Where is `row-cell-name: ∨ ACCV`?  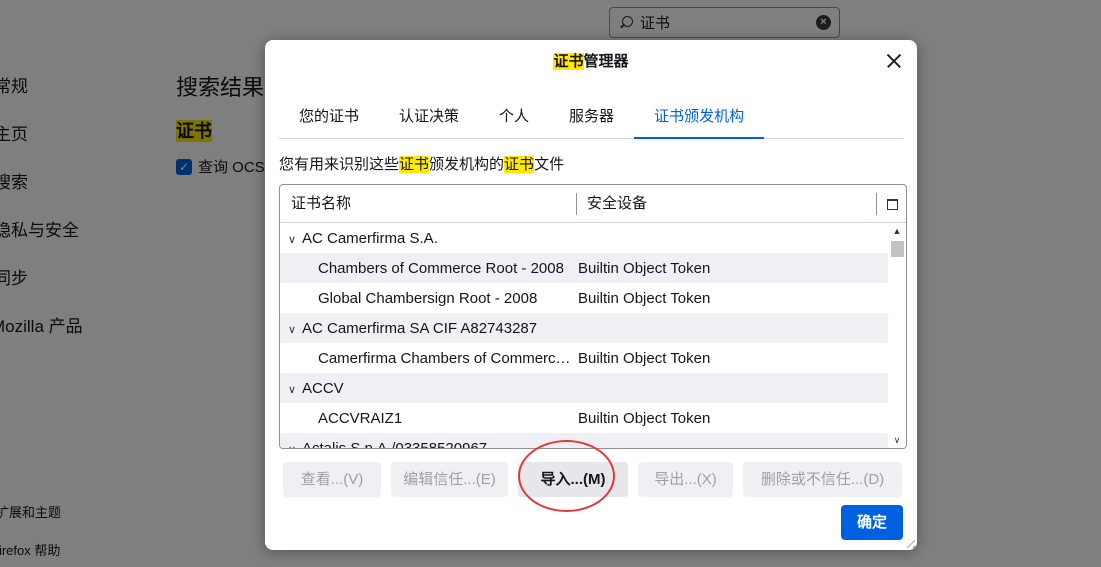 row-cell-name: ∨ ACCV is located at coordinates (312, 388).